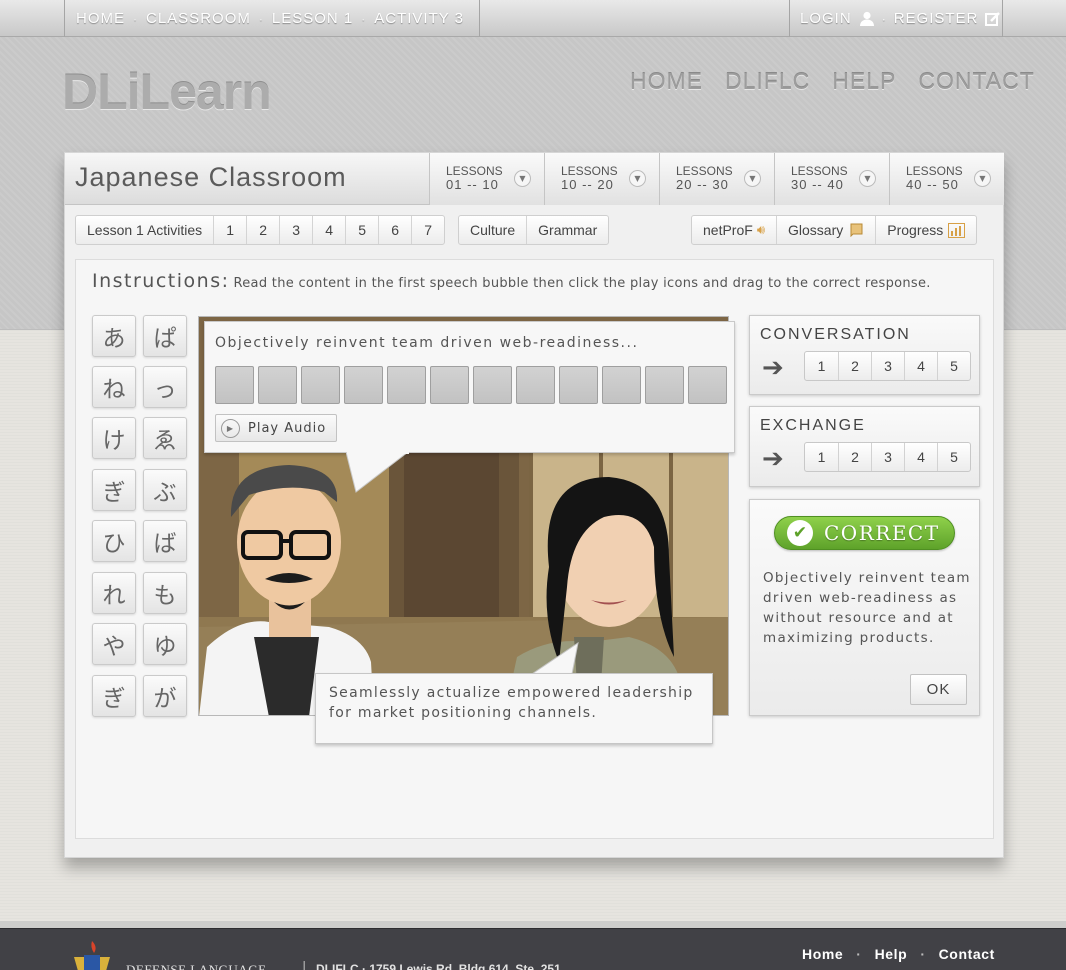 This screenshot has width=1066, height=970. Describe the element at coordinates (887, 457) in the screenshot. I see `exchange-3-button: 3` at that location.